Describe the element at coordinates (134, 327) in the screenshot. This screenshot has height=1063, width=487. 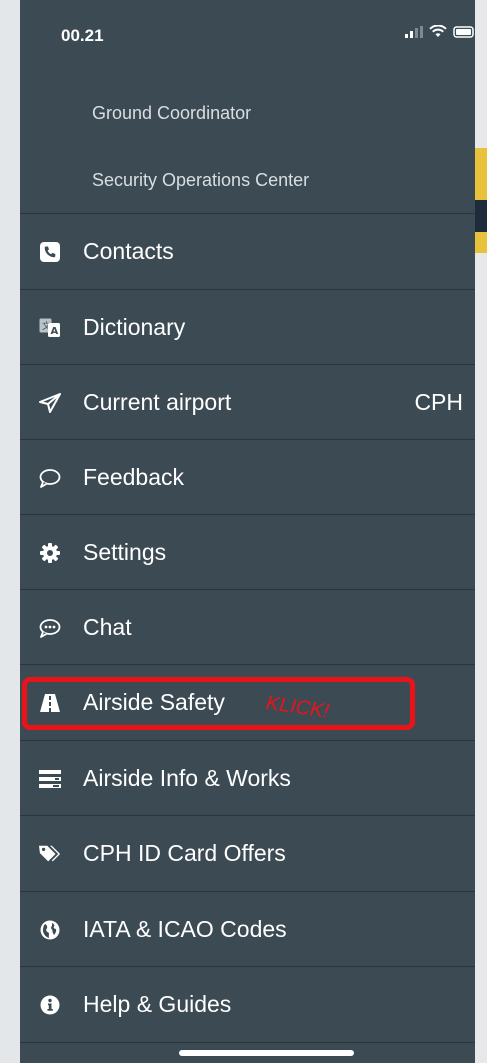
I see `menu-item-label: Dictionary` at that location.